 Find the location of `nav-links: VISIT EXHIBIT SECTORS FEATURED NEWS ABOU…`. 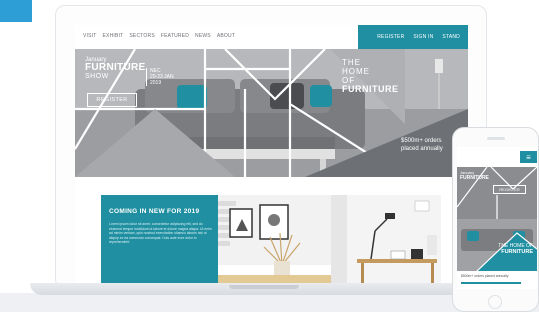

nav-links: VISIT EXHIBIT SECTORS FEATURED NEWS ABOU… is located at coordinates (159, 36).